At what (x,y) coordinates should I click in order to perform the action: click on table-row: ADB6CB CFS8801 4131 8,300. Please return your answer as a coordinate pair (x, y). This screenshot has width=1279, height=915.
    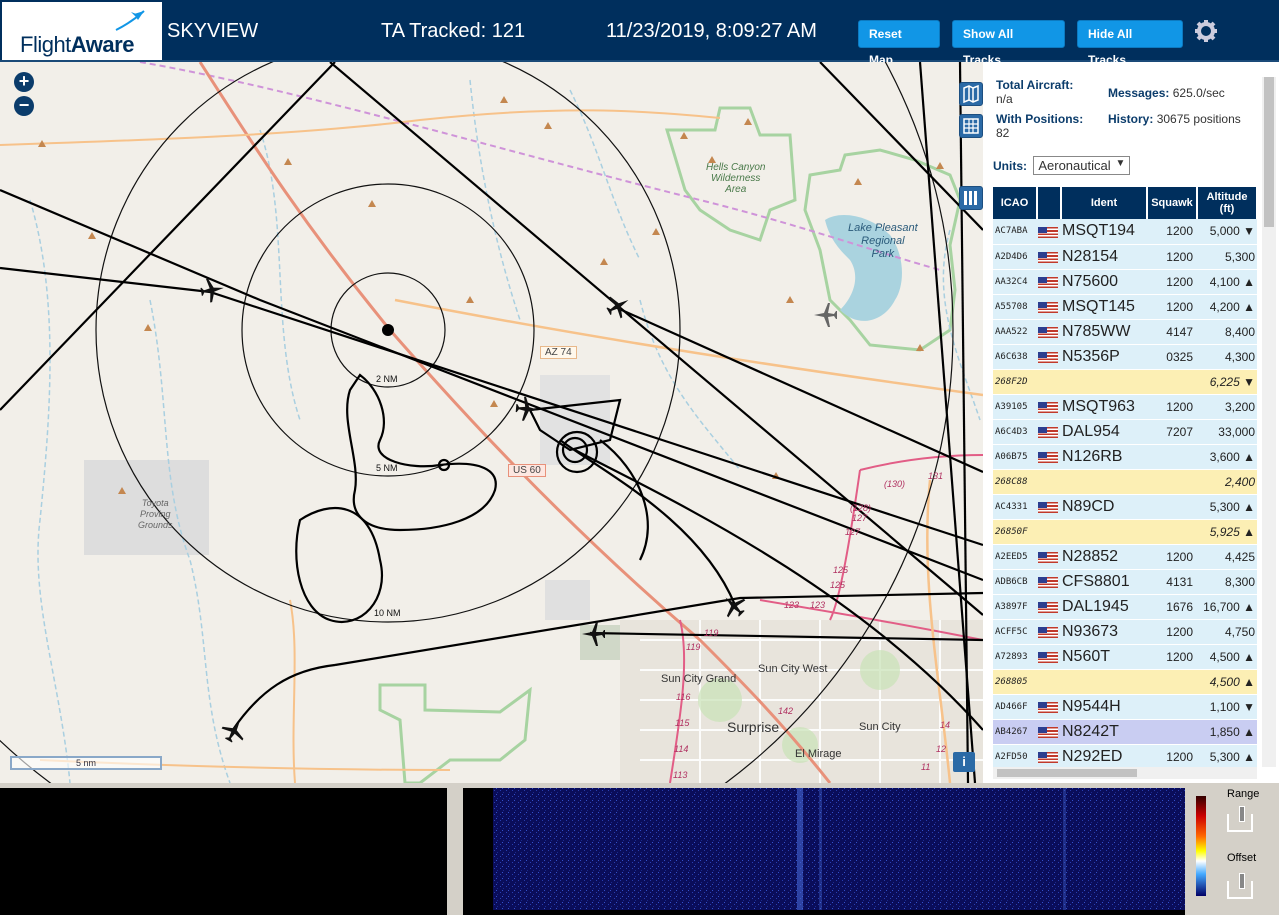
    Looking at the image, I should click on (1125, 582).